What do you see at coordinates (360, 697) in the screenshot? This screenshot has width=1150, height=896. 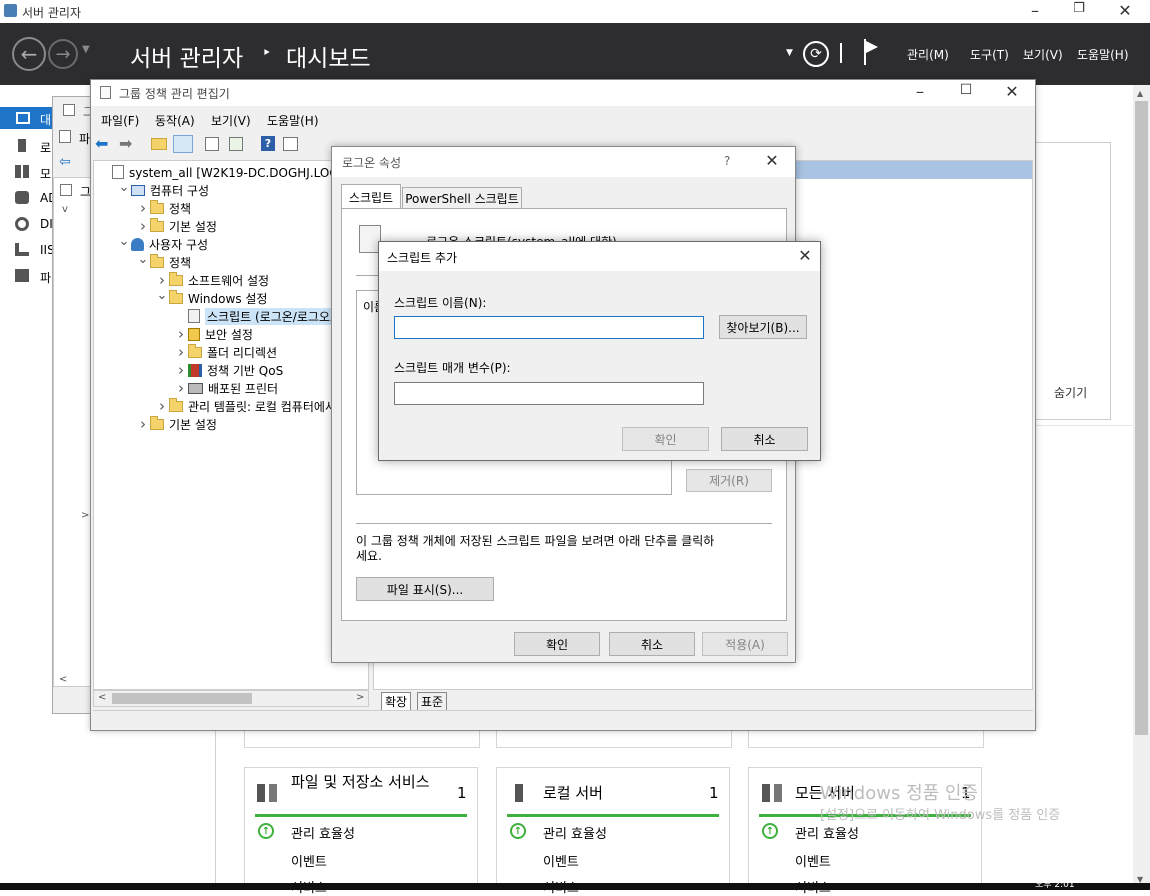 I see `scroll-right-icon: >` at bounding box center [360, 697].